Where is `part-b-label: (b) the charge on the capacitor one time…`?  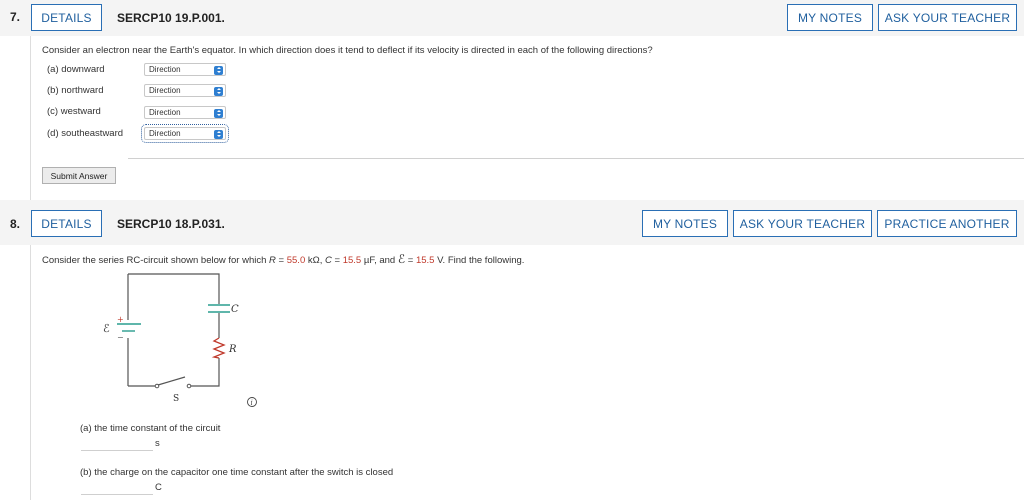
part-b-label: (b) the charge on the capacitor one time… is located at coordinates (237, 472).